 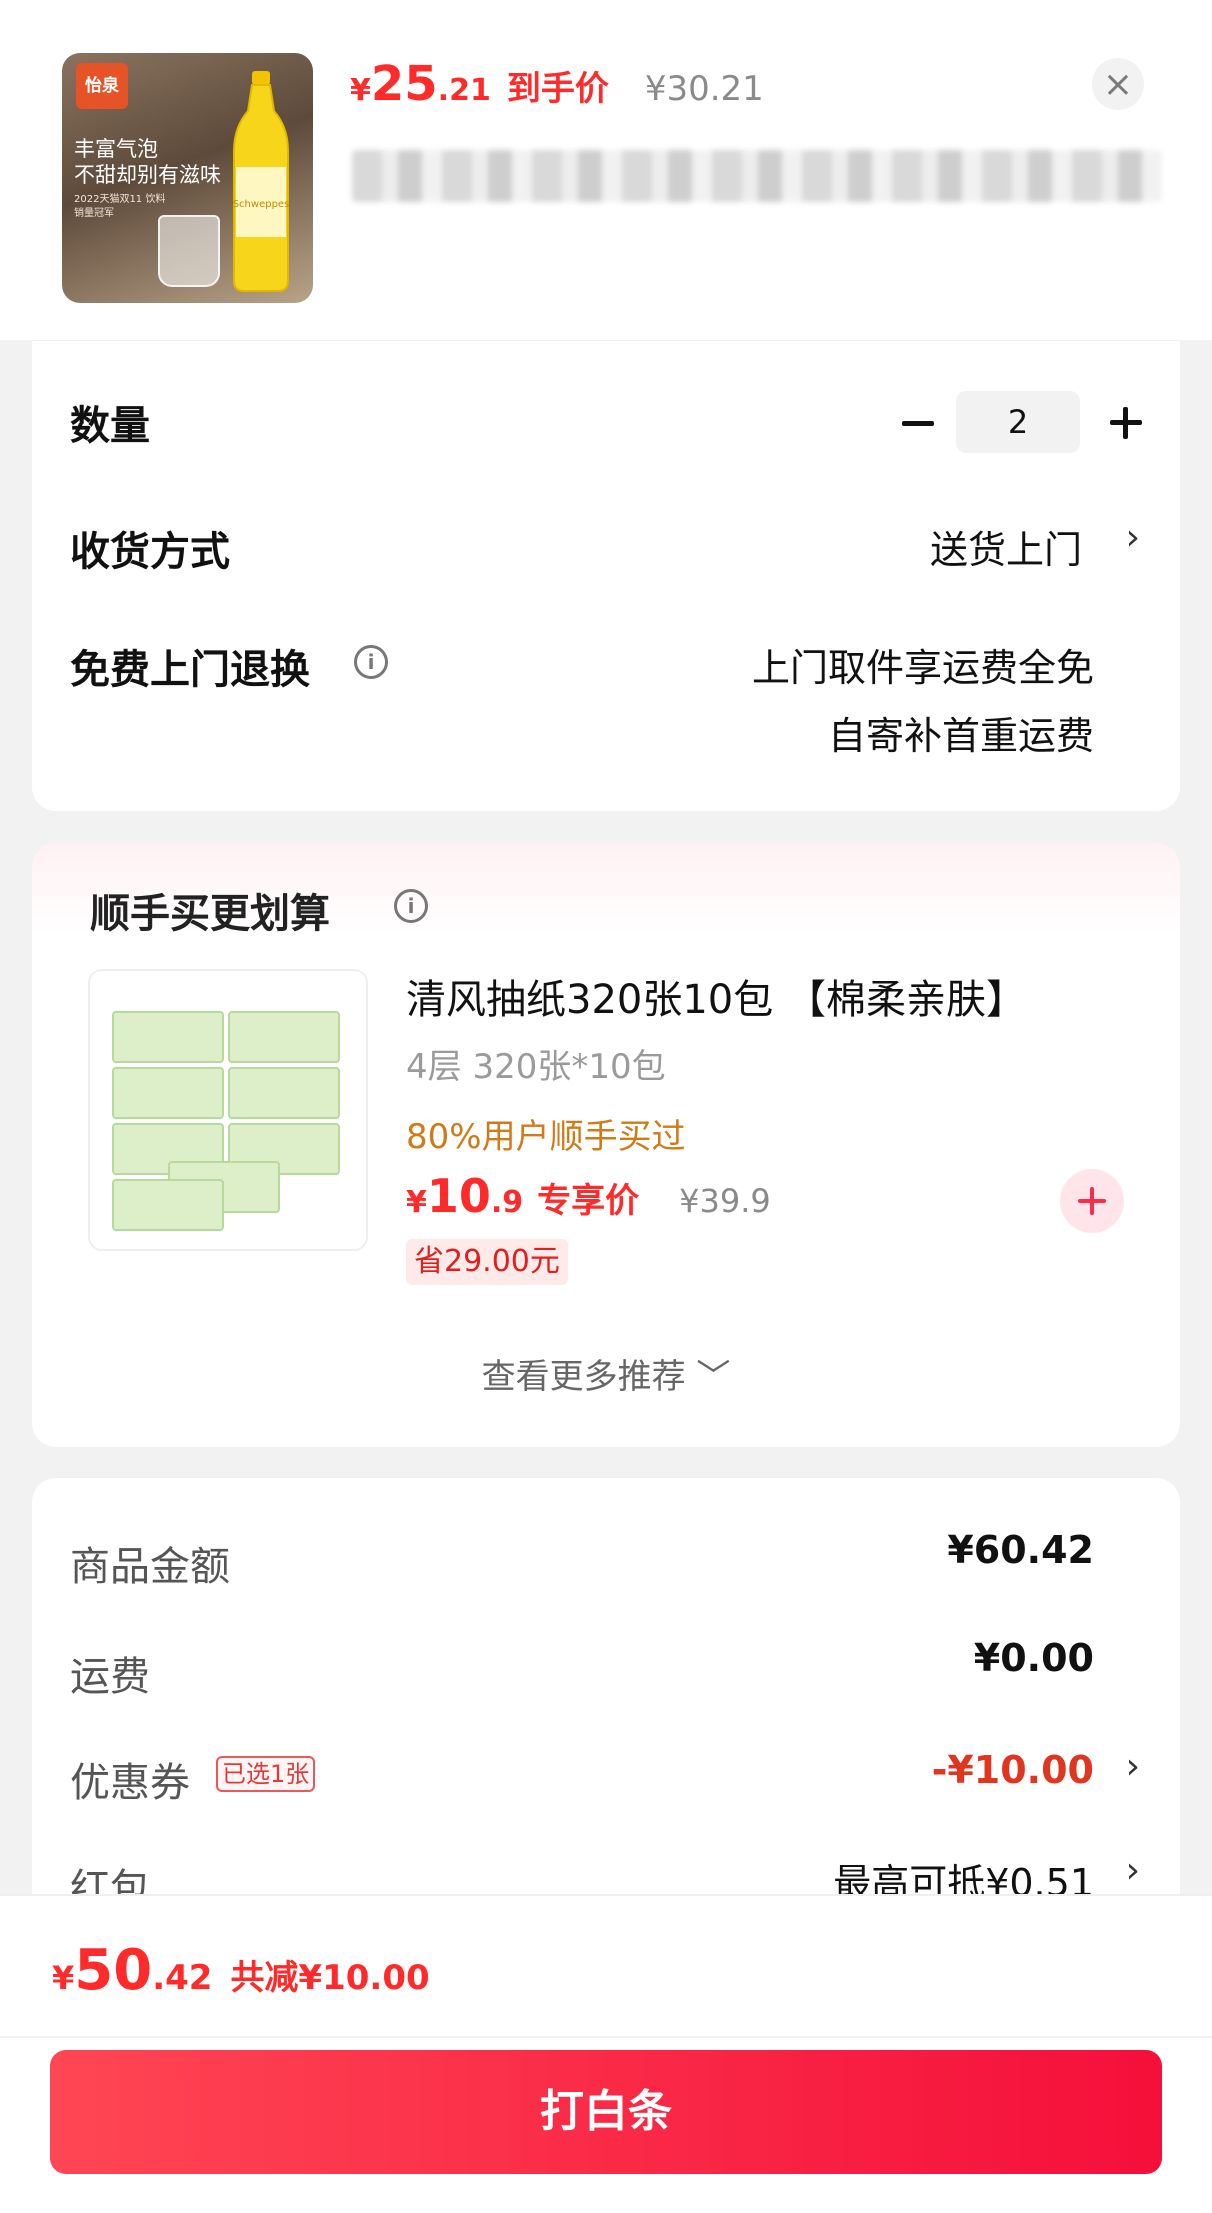 I want to click on quantity-input: 2, so click(x=1018, y=422).